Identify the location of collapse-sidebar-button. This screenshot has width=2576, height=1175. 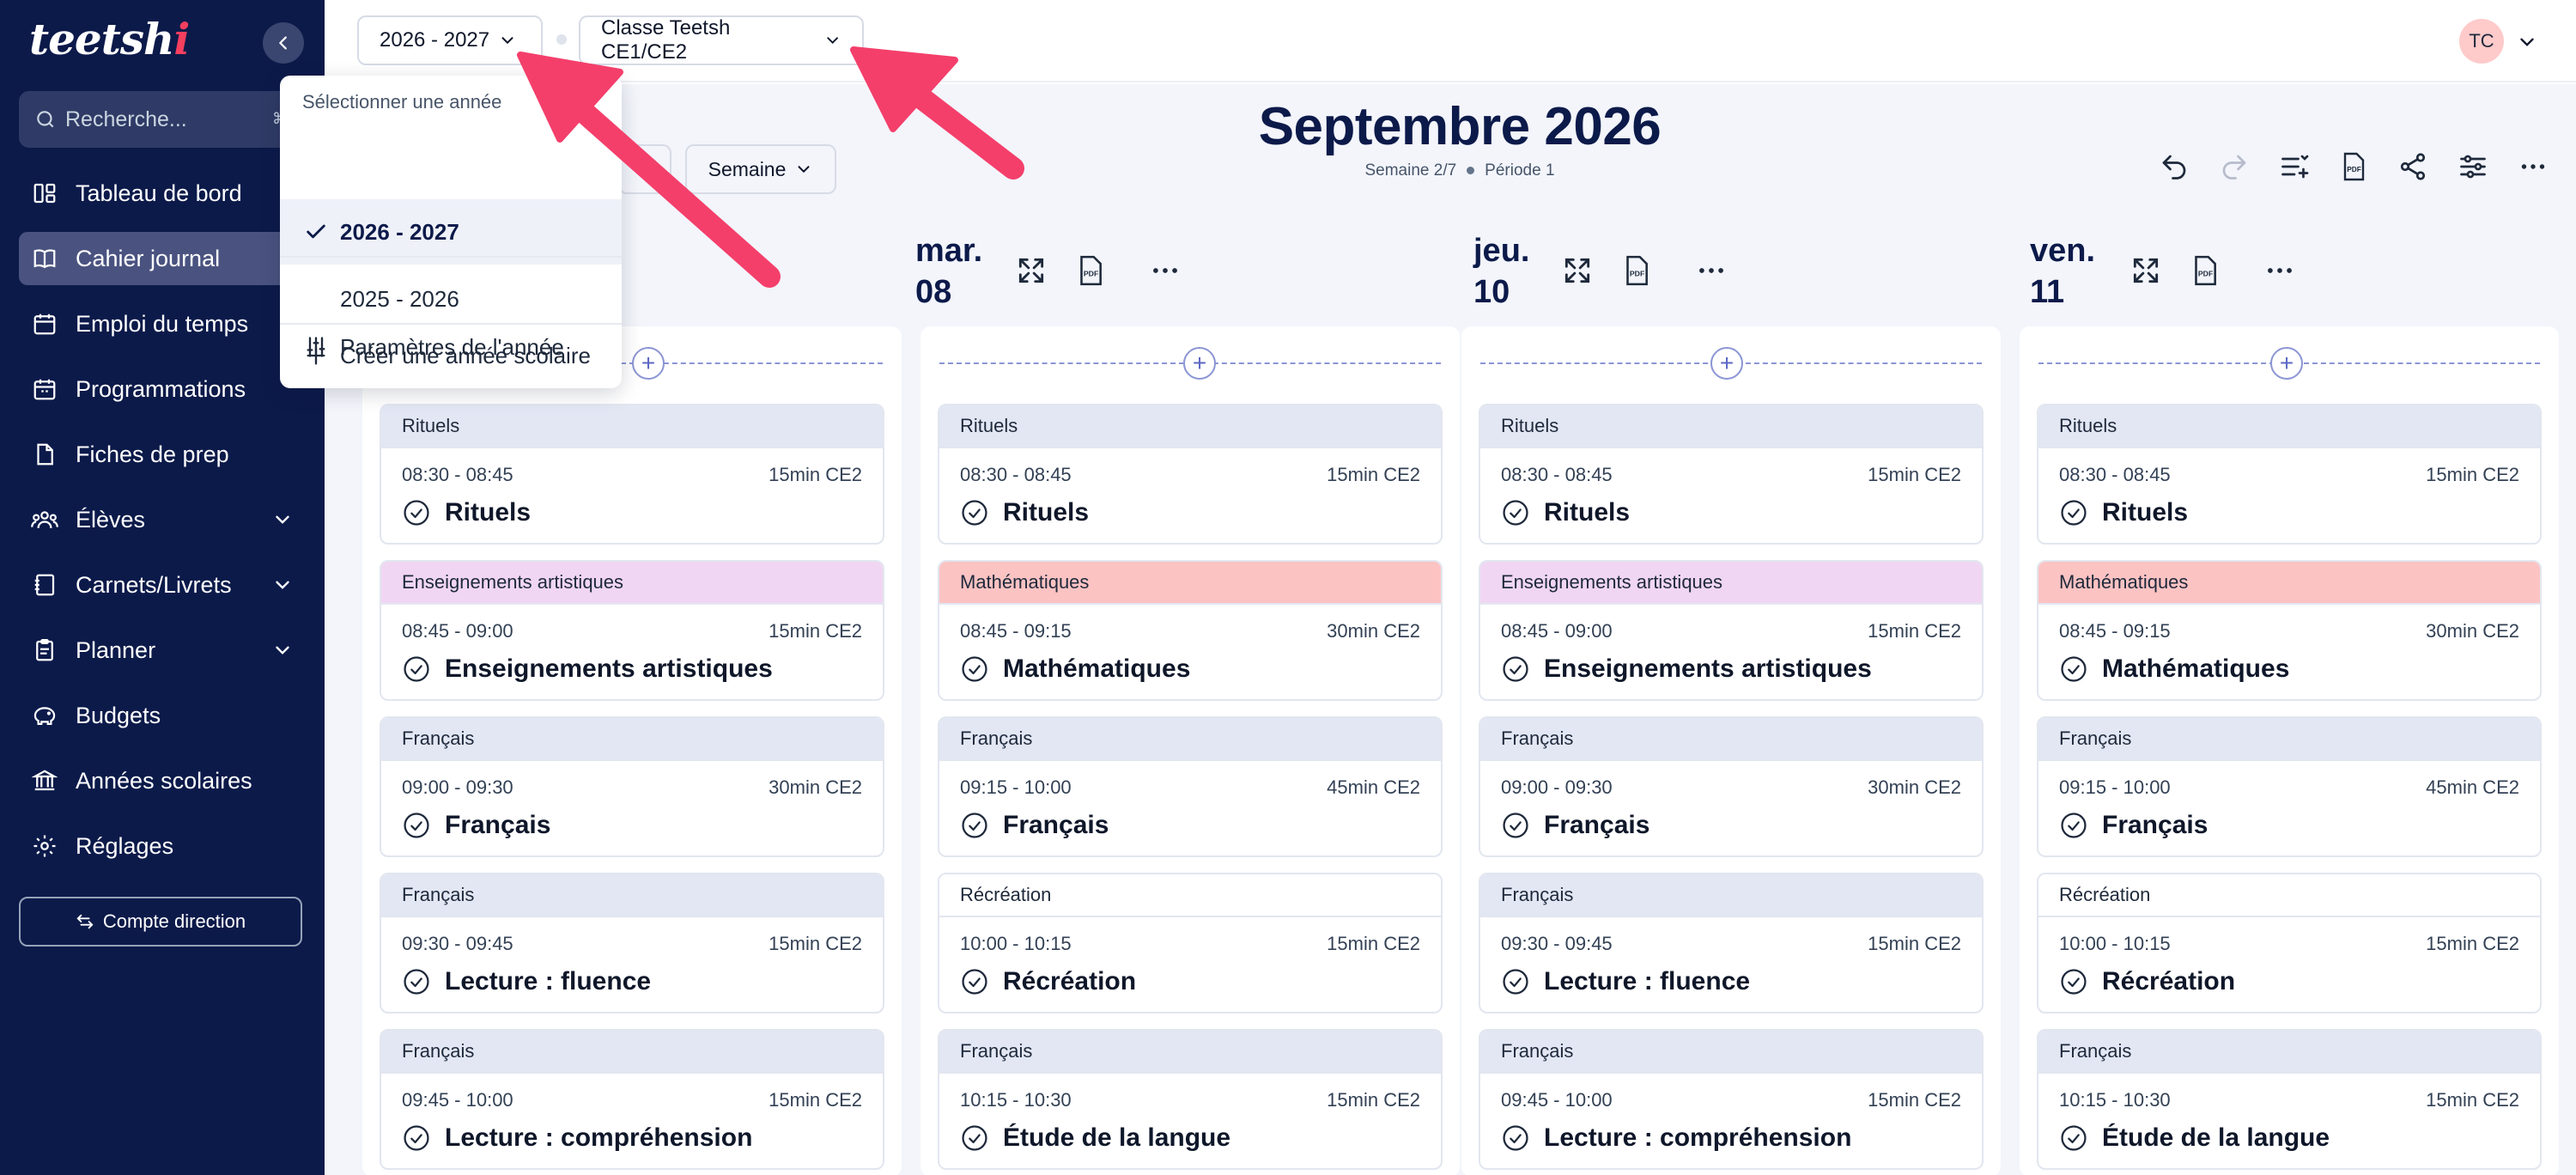
(283, 43).